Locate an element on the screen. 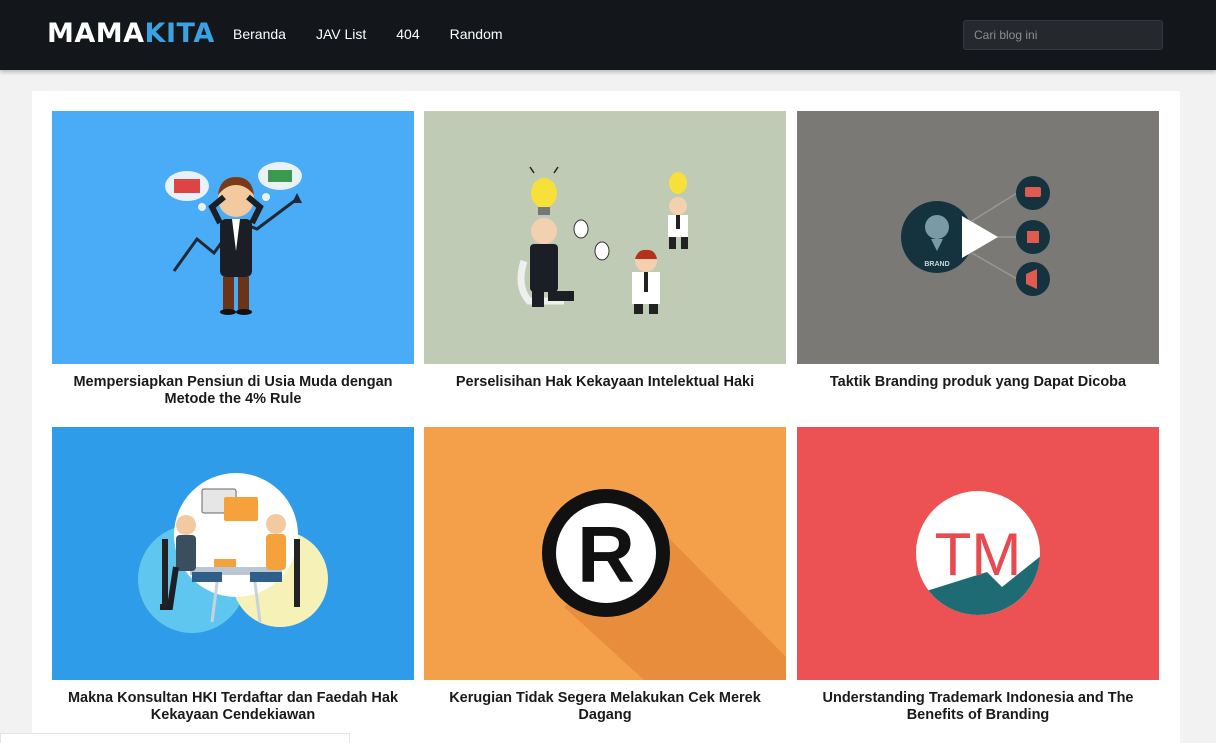 Image resolution: width=1216 pixels, height=743 pixels. brand-badge-text: BRAND is located at coordinates (936, 264).